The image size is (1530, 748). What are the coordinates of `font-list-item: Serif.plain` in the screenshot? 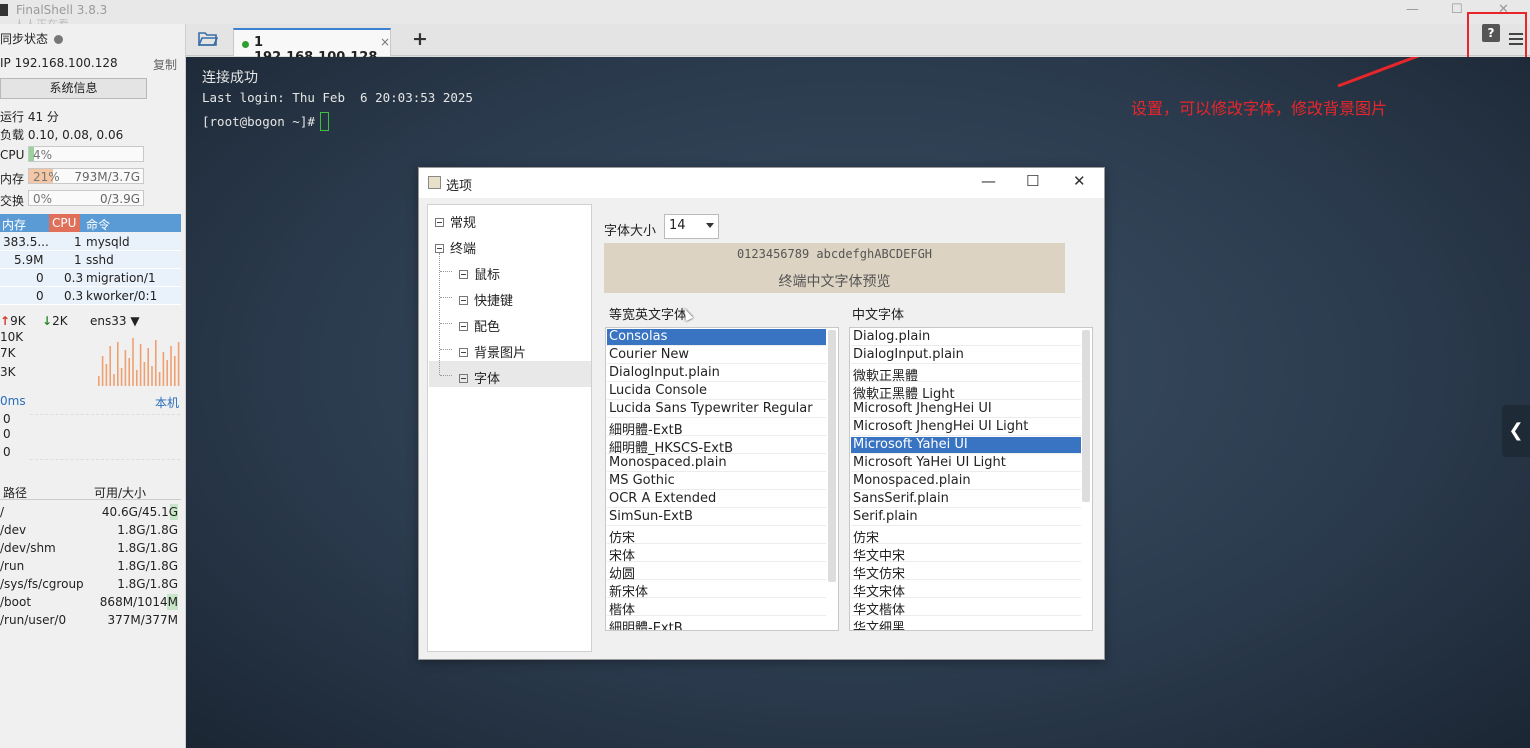 It's located at (966, 517).